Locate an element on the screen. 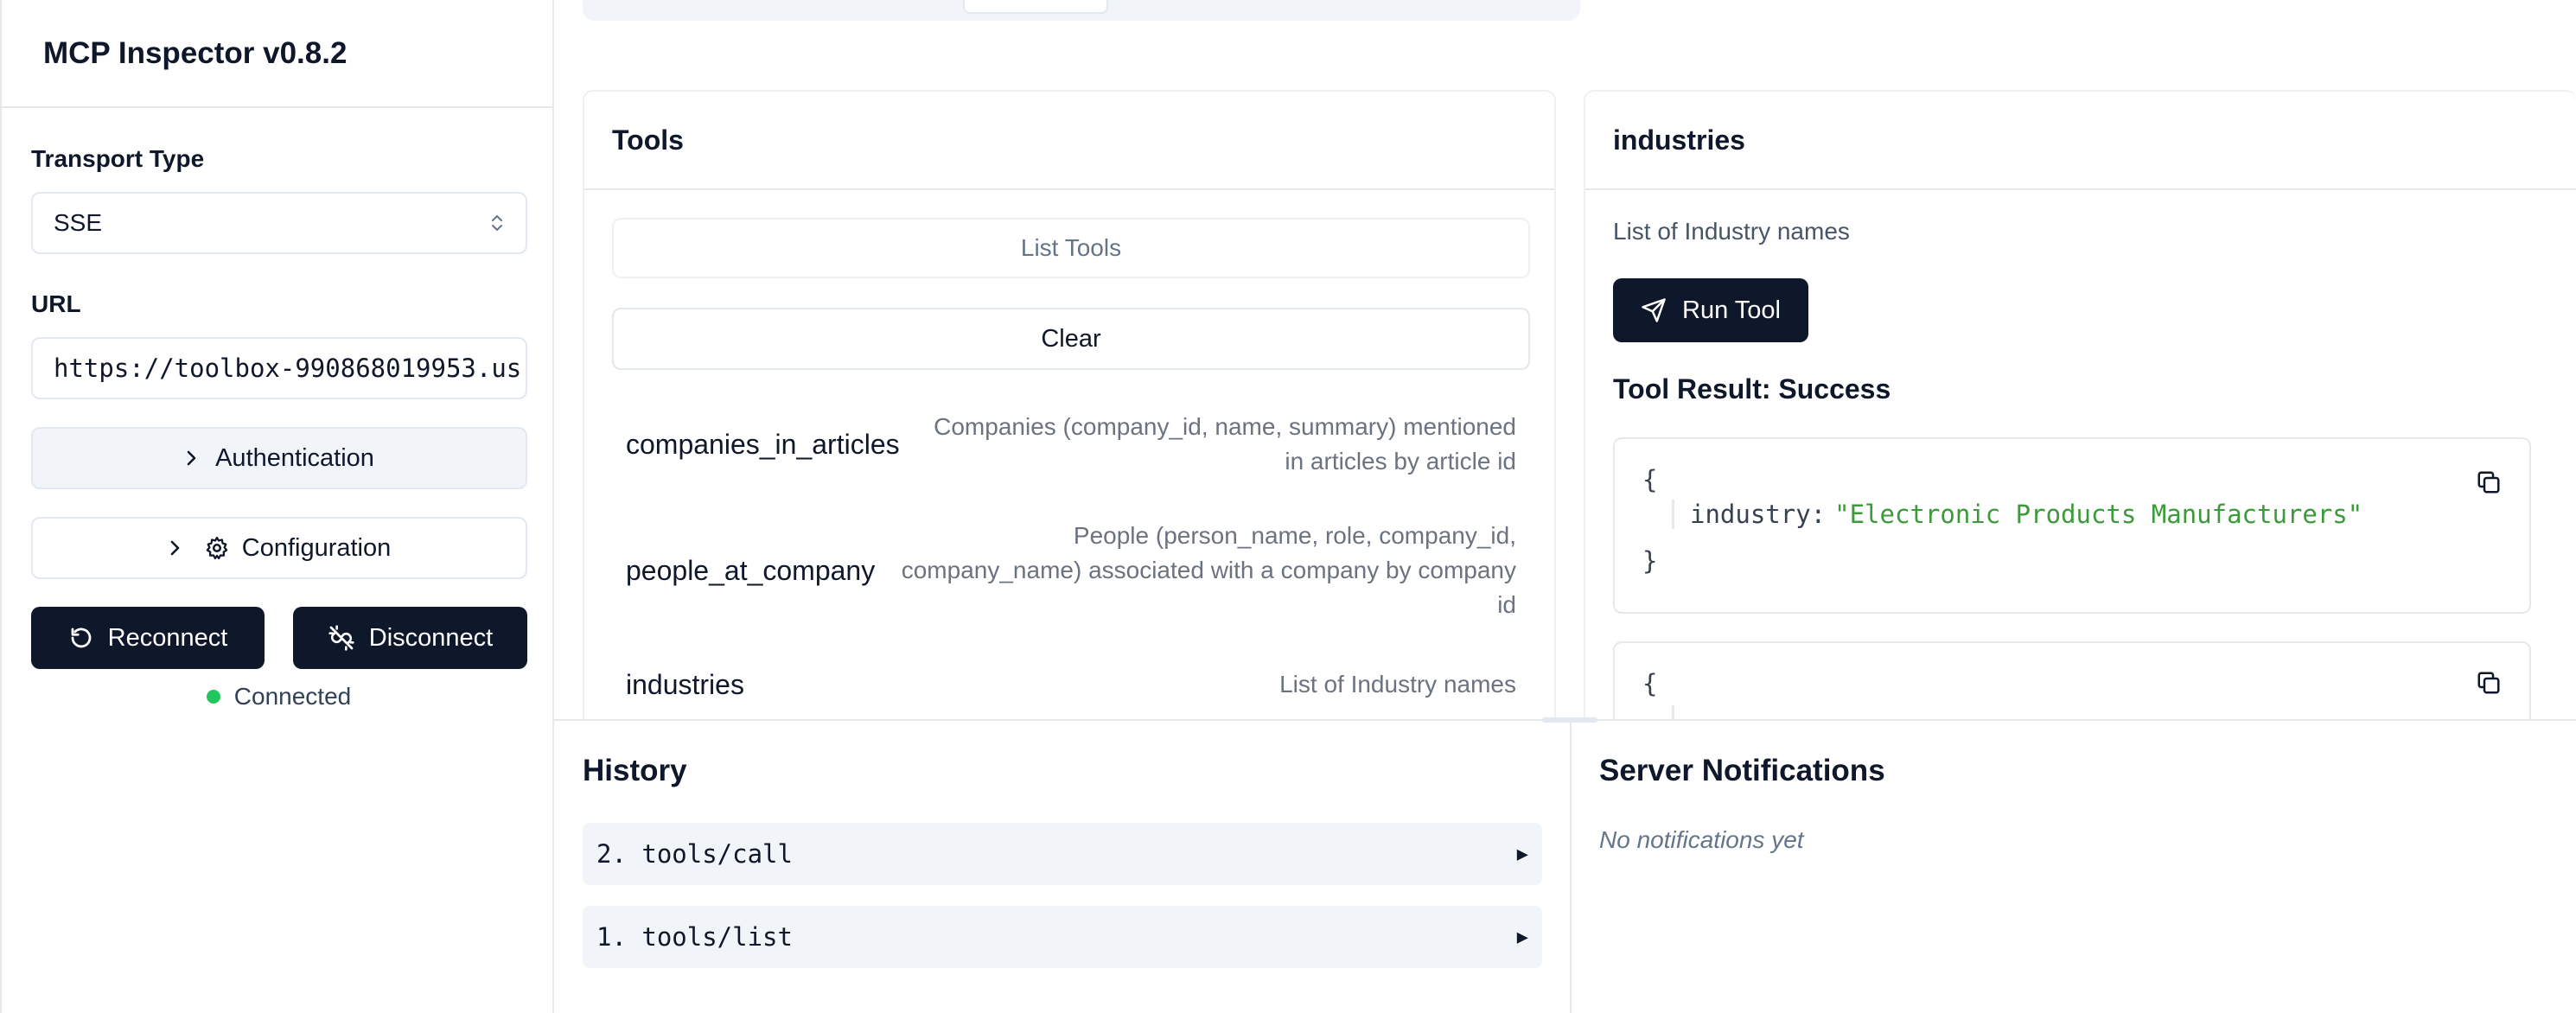 The width and height of the screenshot is (2576, 1013). history-item: 2. tools/call ▶ is located at coordinates (1062, 854).